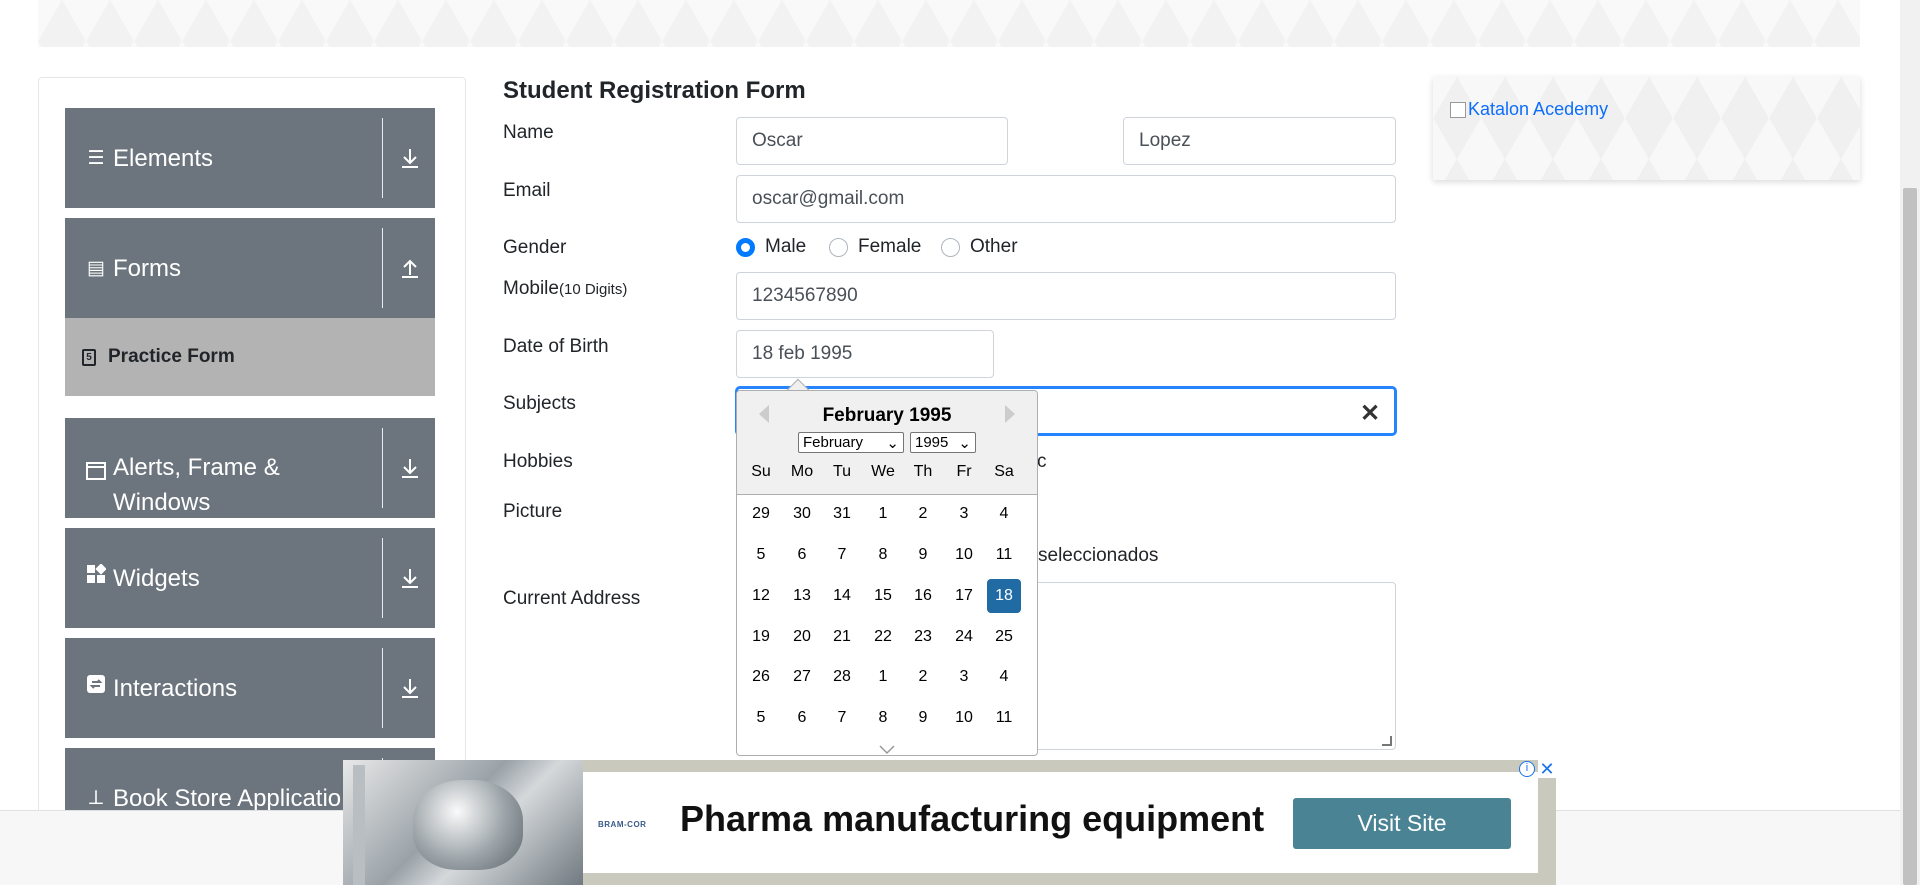  What do you see at coordinates (802, 677) in the screenshot?
I see `calendar-day: 27` at bounding box center [802, 677].